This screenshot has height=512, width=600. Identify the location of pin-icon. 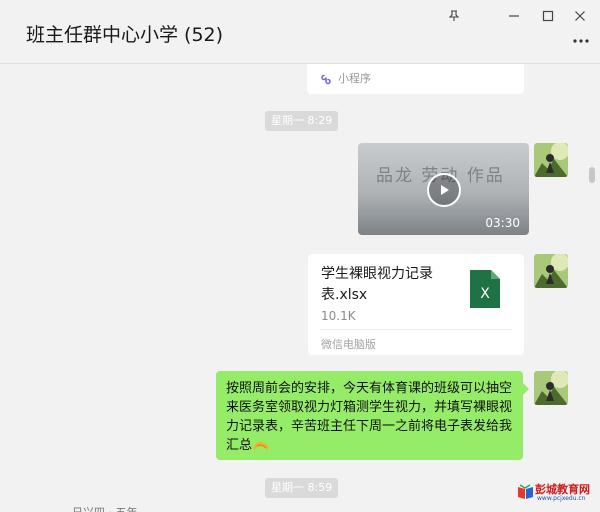
(454, 16).